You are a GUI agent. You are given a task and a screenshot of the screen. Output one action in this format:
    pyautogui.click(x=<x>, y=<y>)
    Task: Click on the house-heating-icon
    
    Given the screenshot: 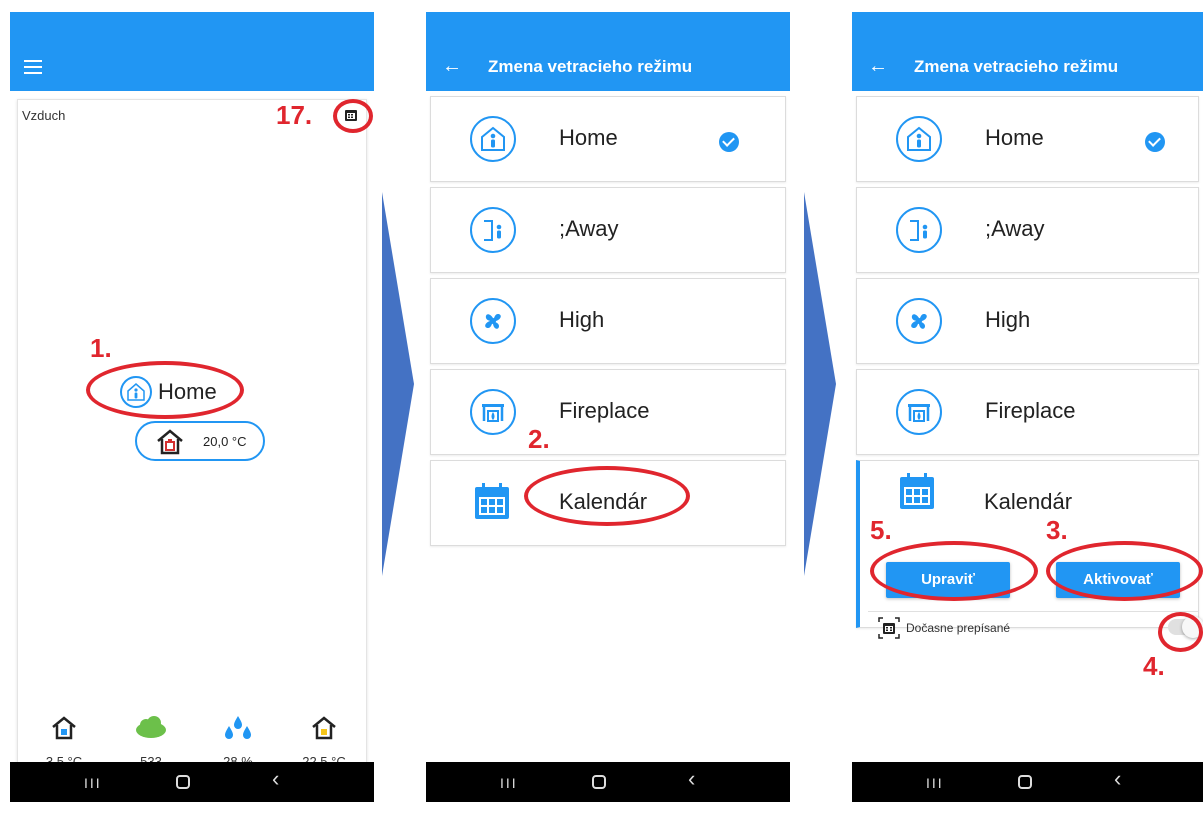 What is the action you would take?
    pyautogui.click(x=170, y=442)
    